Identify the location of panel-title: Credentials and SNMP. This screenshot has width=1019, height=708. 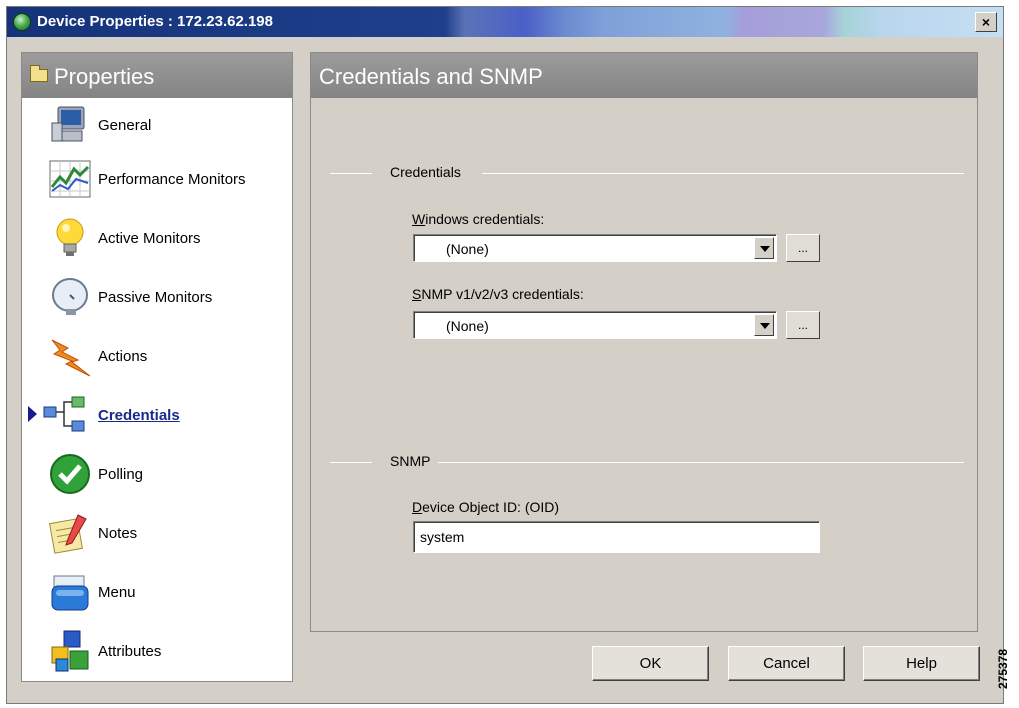
(431, 76).